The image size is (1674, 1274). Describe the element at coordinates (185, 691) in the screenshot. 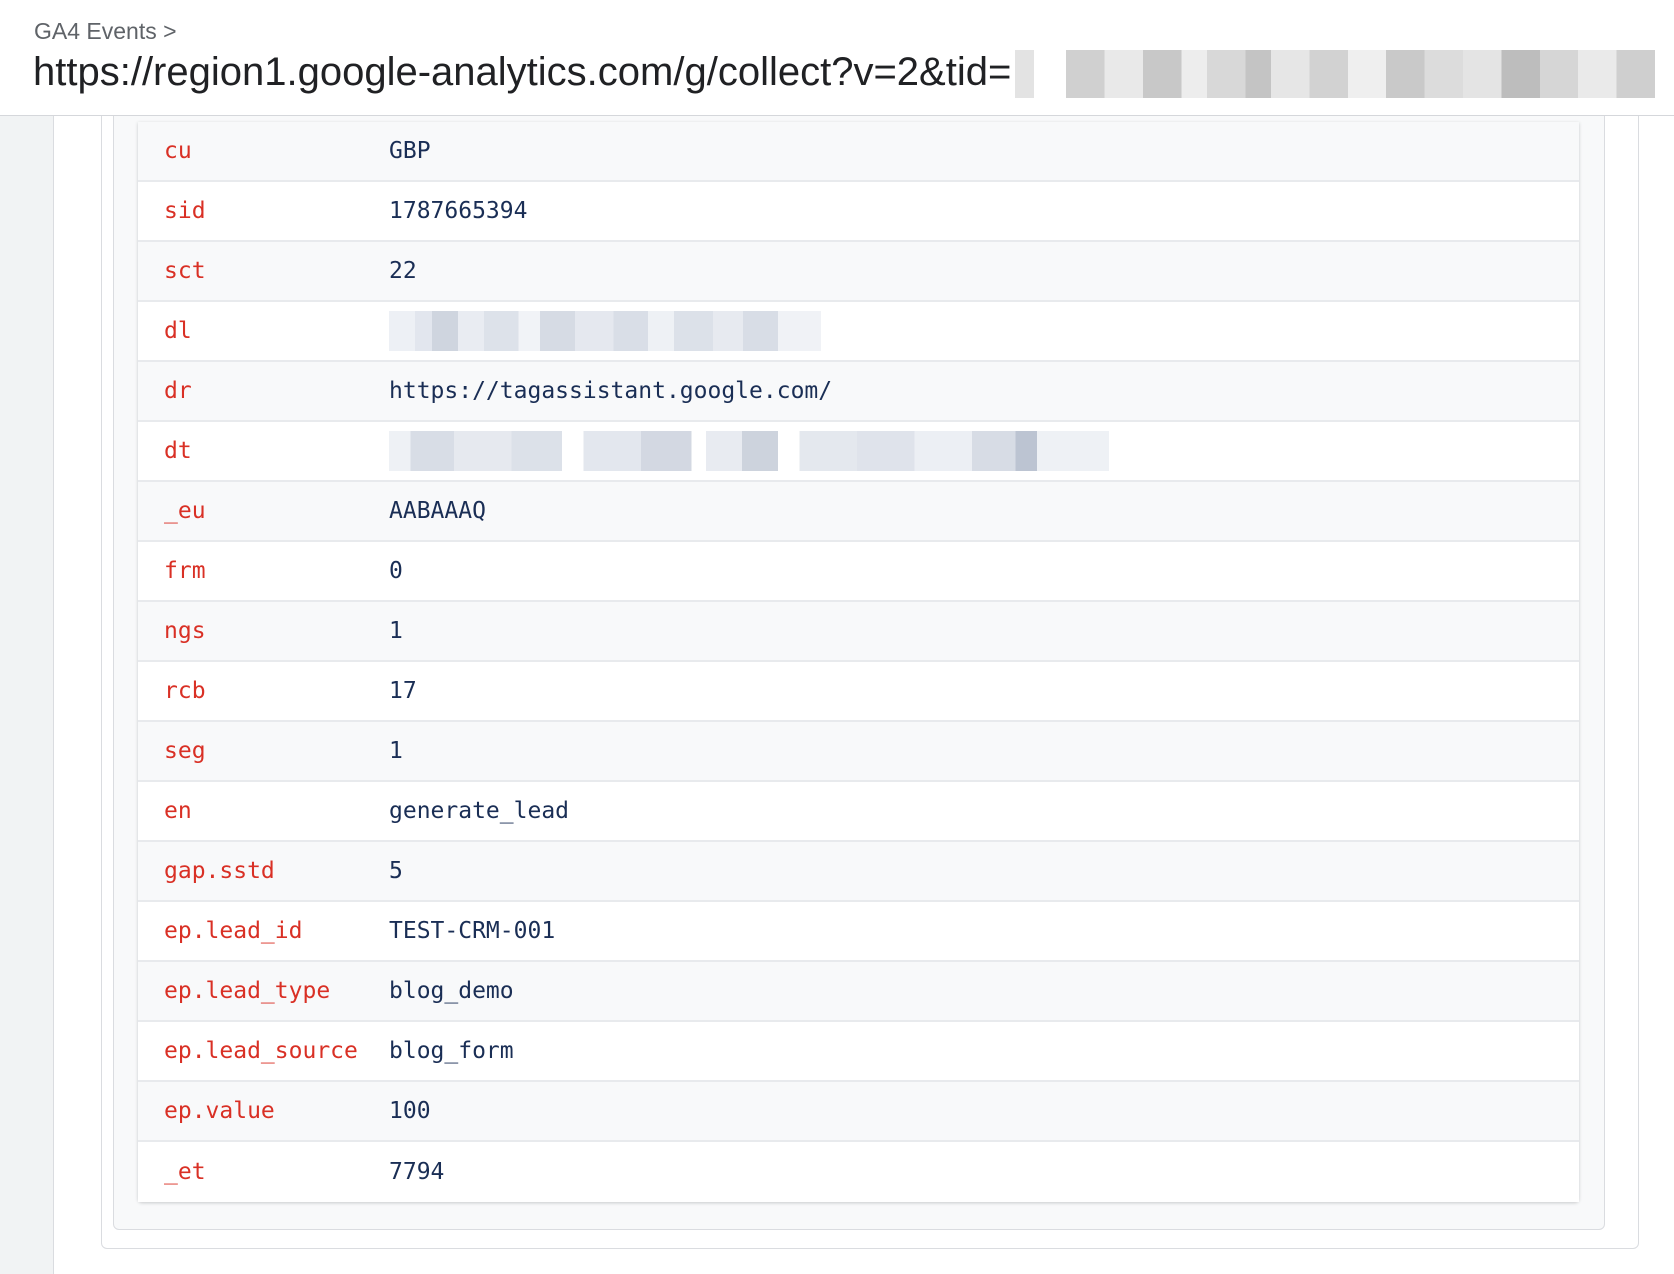

I see `param-key: rcb` at that location.